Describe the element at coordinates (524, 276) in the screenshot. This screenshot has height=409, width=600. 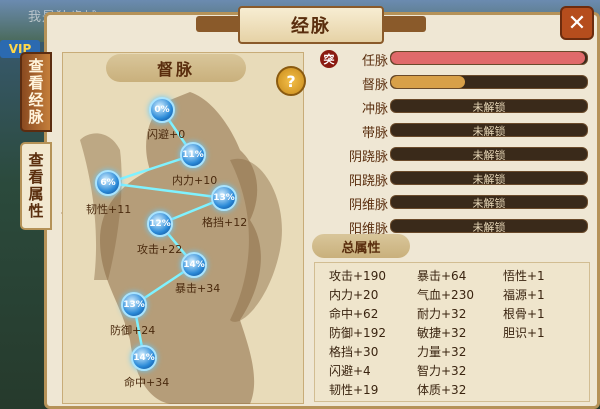
I see `attribute-value: 悟性+1` at that location.